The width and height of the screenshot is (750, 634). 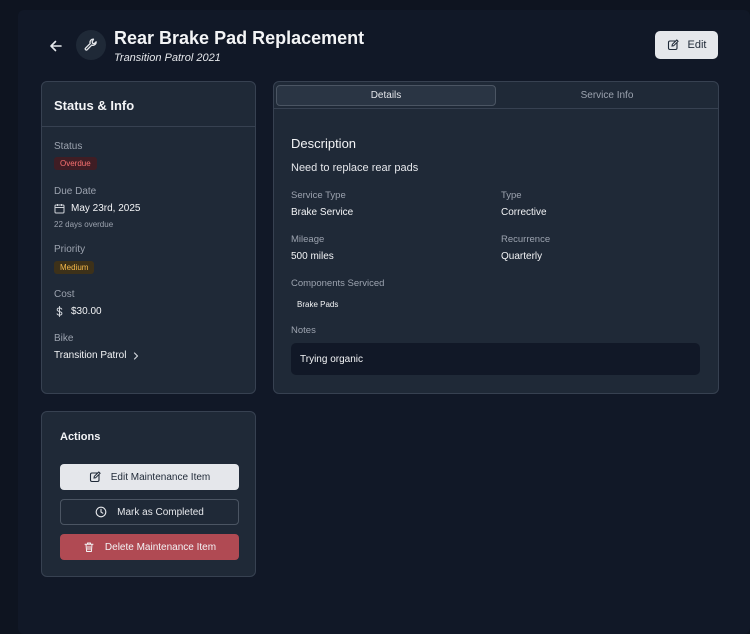 What do you see at coordinates (160, 512) in the screenshot?
I see `mark-completed-label: Mark as Completed` at bounding box center [160, 512].